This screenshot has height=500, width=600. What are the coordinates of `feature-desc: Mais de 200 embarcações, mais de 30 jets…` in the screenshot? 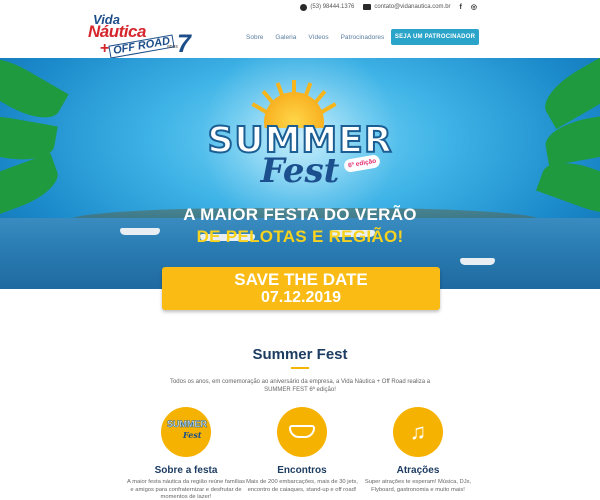 It's located at (302, 486).